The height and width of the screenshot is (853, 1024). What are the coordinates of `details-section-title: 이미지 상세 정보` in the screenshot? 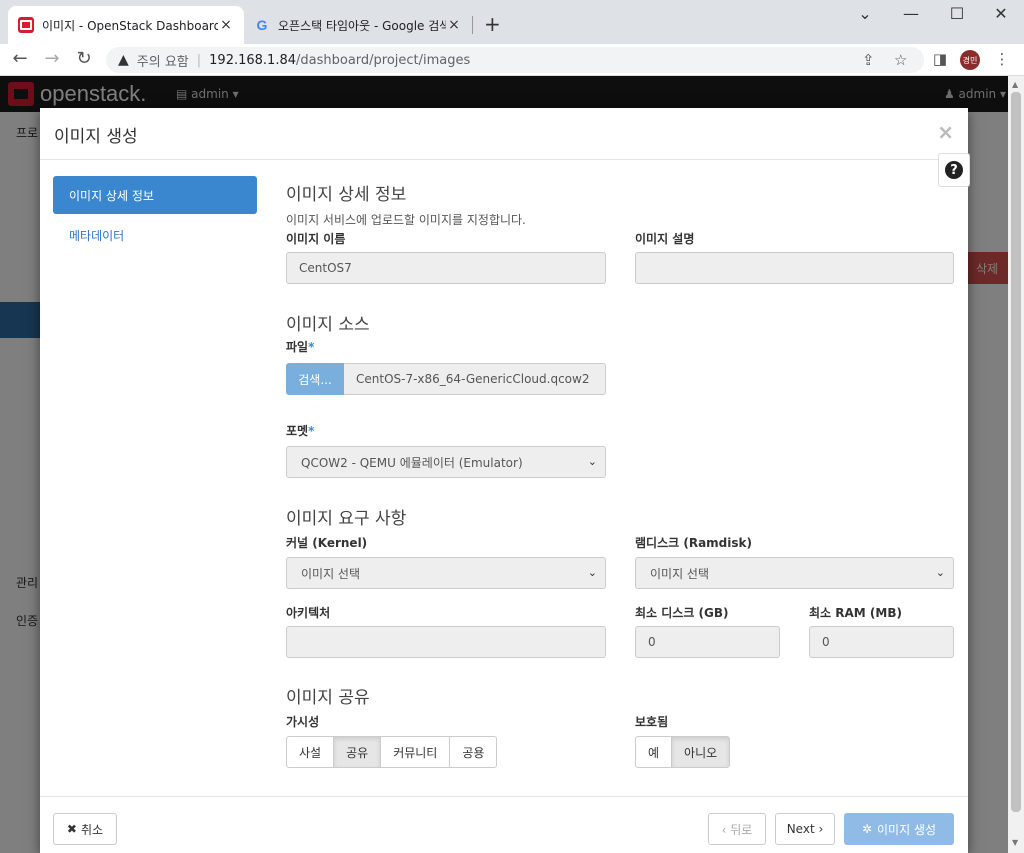 It's located at (346, 195).